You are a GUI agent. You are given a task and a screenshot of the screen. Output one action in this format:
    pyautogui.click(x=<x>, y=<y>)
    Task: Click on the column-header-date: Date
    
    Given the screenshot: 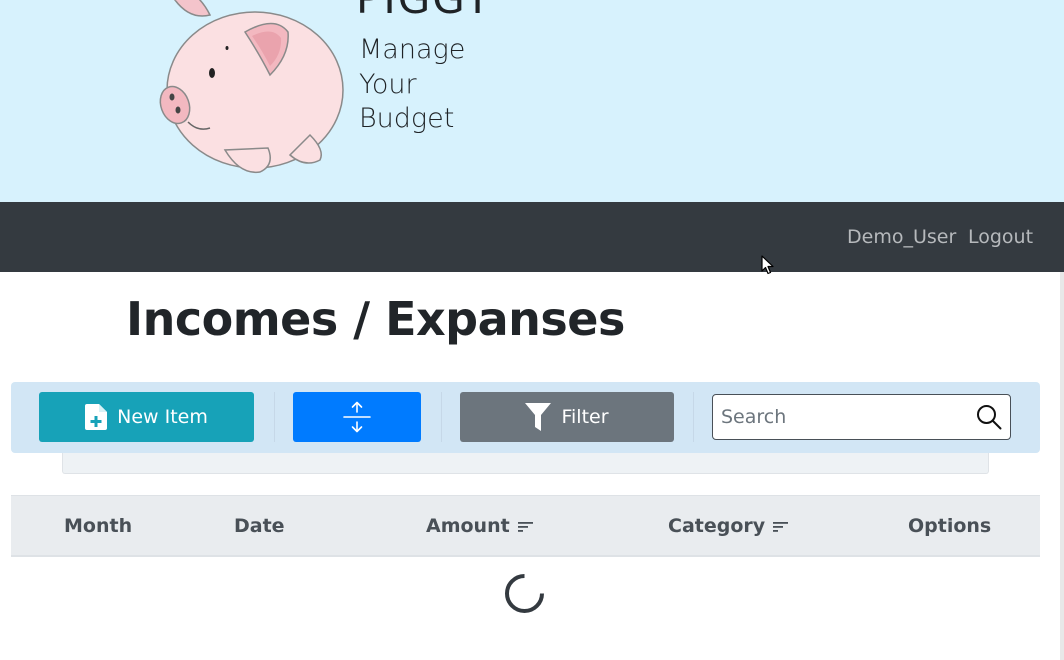 What is the action you would take?
    pyautogui.click(x=259, y=526)
    